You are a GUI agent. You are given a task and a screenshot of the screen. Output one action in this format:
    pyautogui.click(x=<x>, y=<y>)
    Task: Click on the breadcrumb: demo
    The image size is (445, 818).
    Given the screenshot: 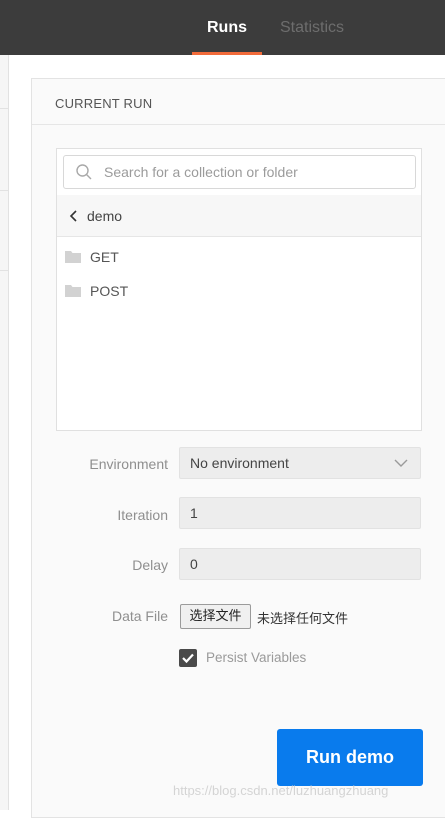 What is the action you would take?
    pyautogui.click(x=239, y=216)
    